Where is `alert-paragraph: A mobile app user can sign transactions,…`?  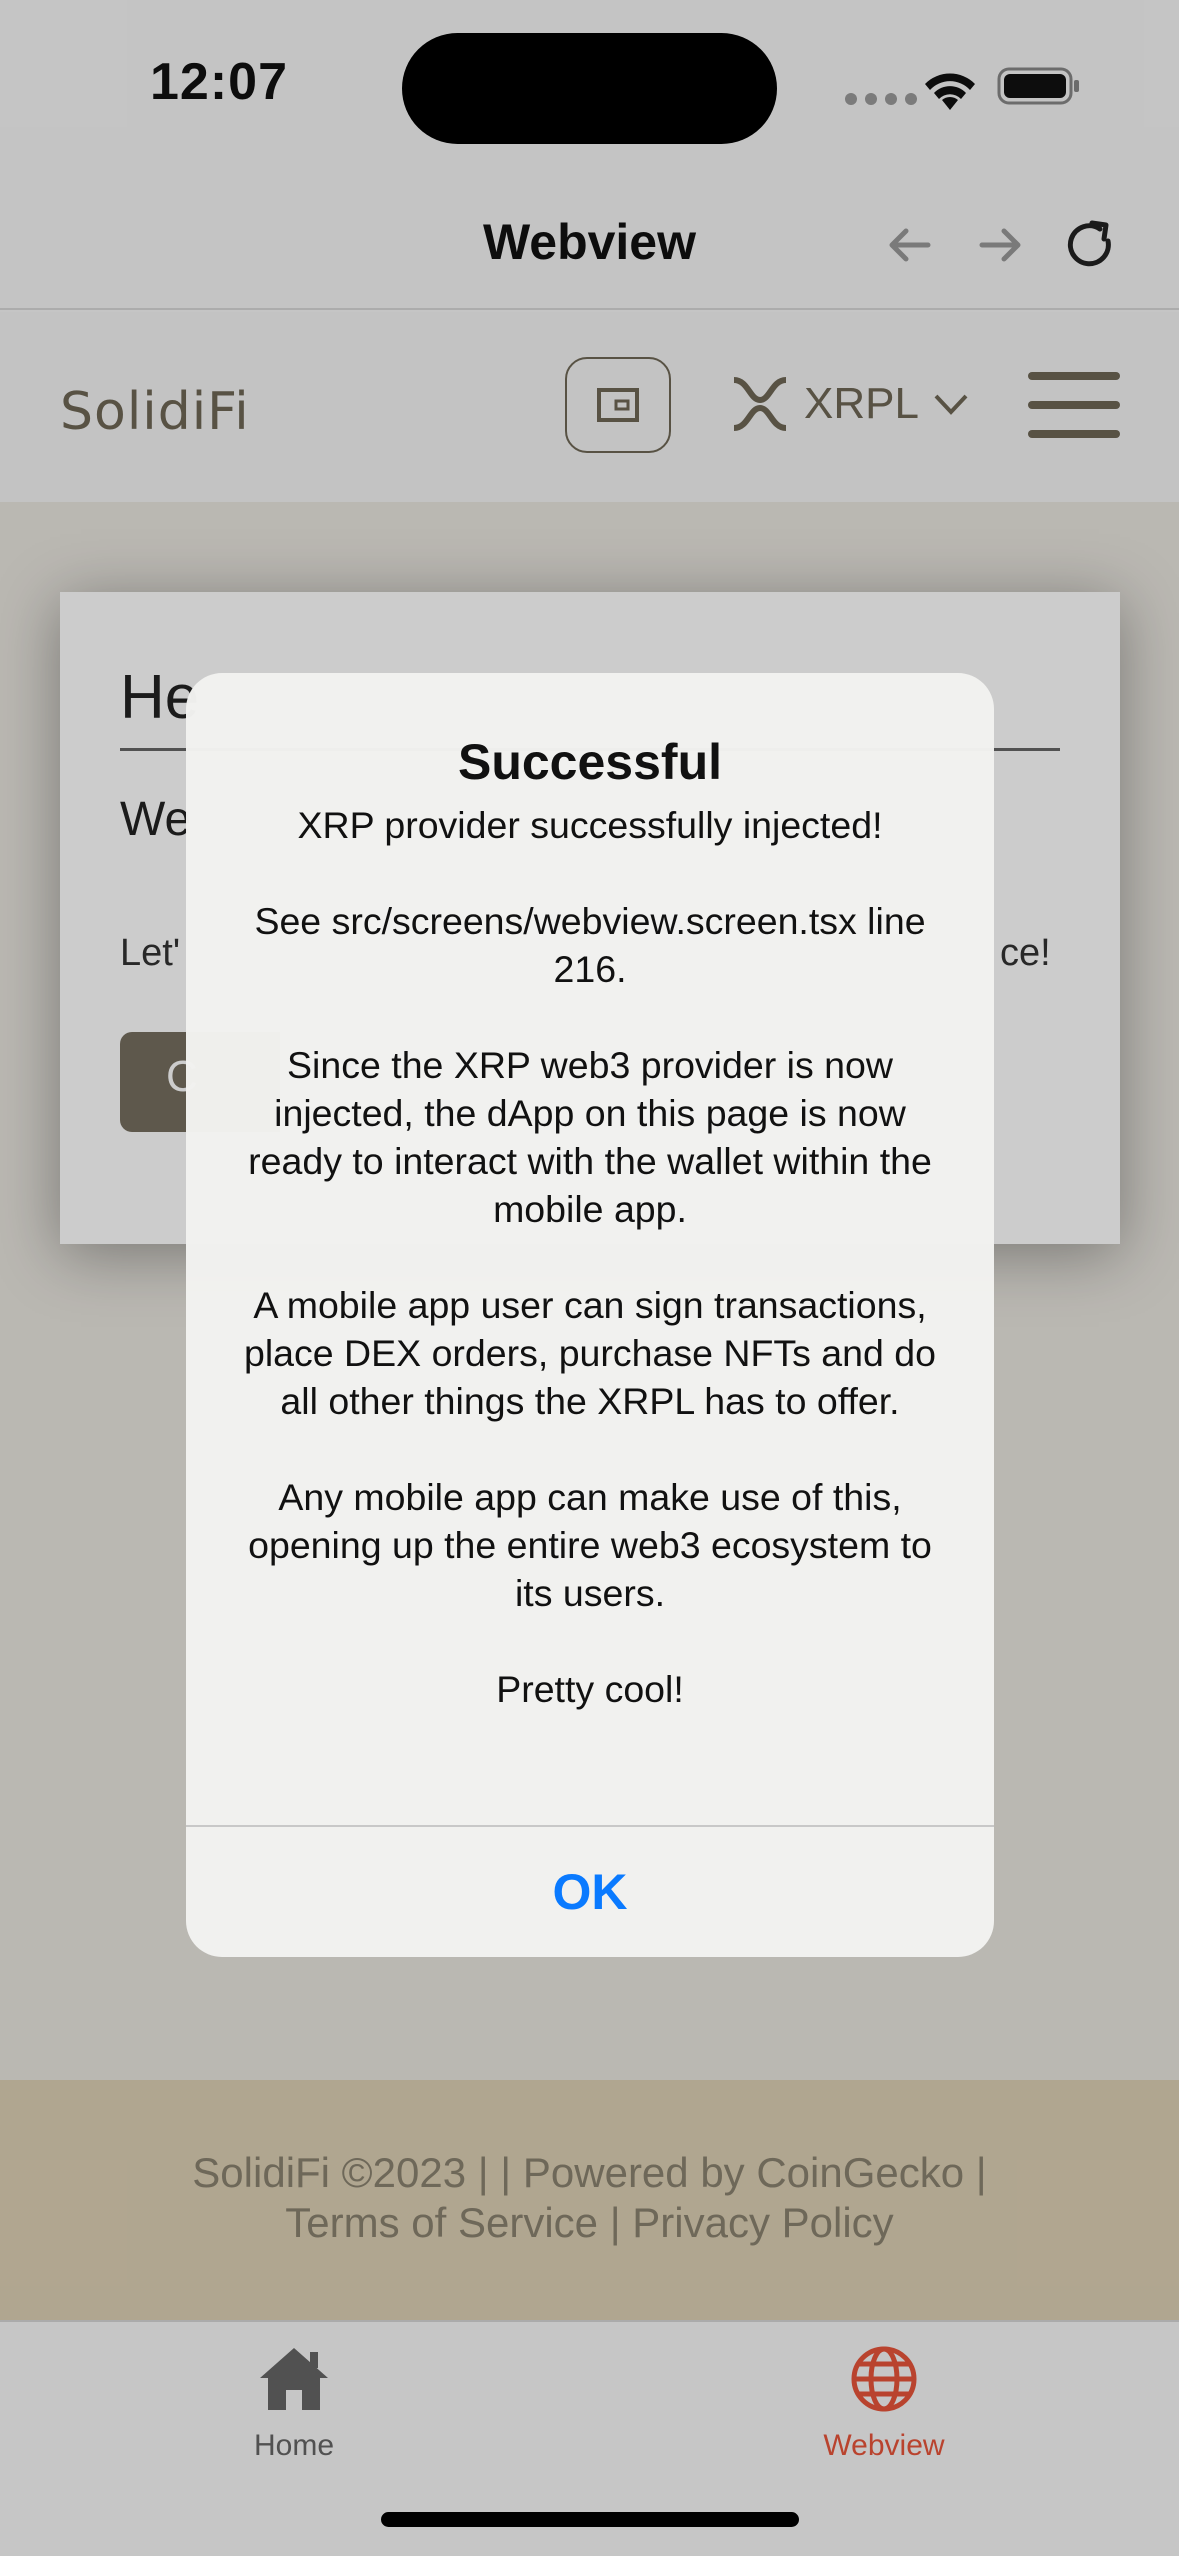 alert-paragraph: A mobile app user can sign transactions,… is located at coordinates (589, 1353).